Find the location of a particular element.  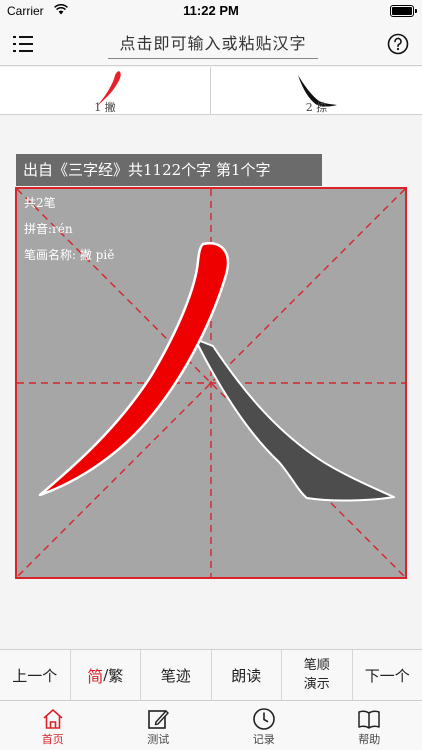

tab-home: 首页 is located at coordinates (53, 725).